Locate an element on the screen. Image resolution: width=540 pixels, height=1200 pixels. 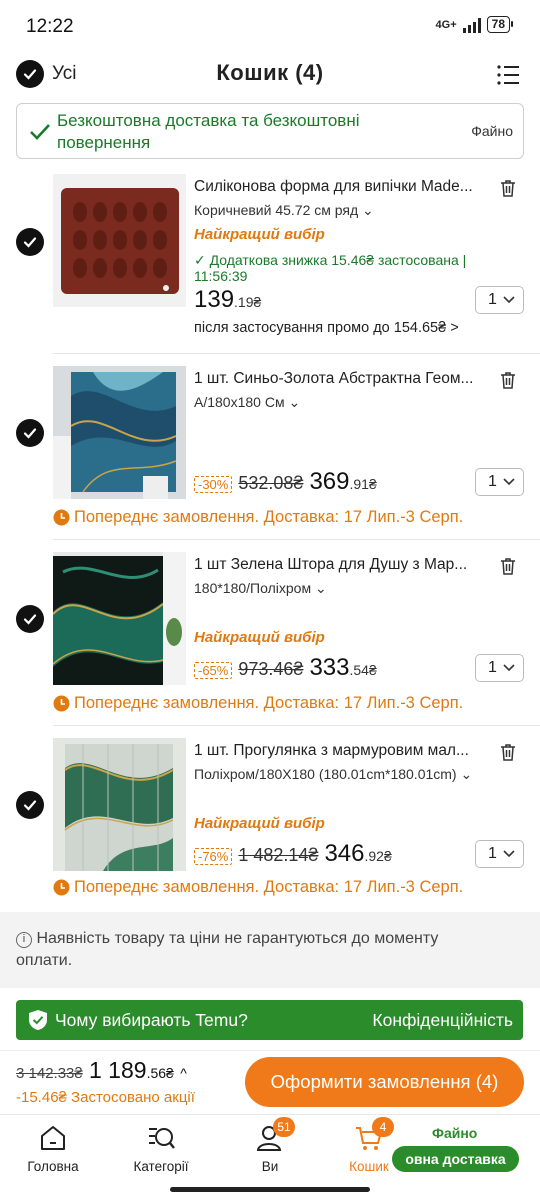
variant-select: Поліхром/180X180 (180.01cm*180.01cm) ⌄ is located at coordinates (333, 774).